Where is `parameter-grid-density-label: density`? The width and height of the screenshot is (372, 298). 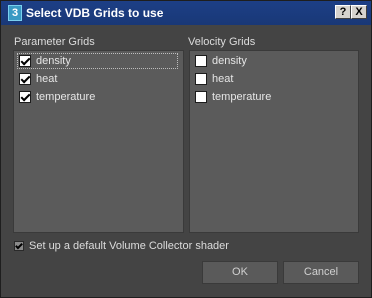 parameter-grid-density-label: density is located at coordinates (53, 61).